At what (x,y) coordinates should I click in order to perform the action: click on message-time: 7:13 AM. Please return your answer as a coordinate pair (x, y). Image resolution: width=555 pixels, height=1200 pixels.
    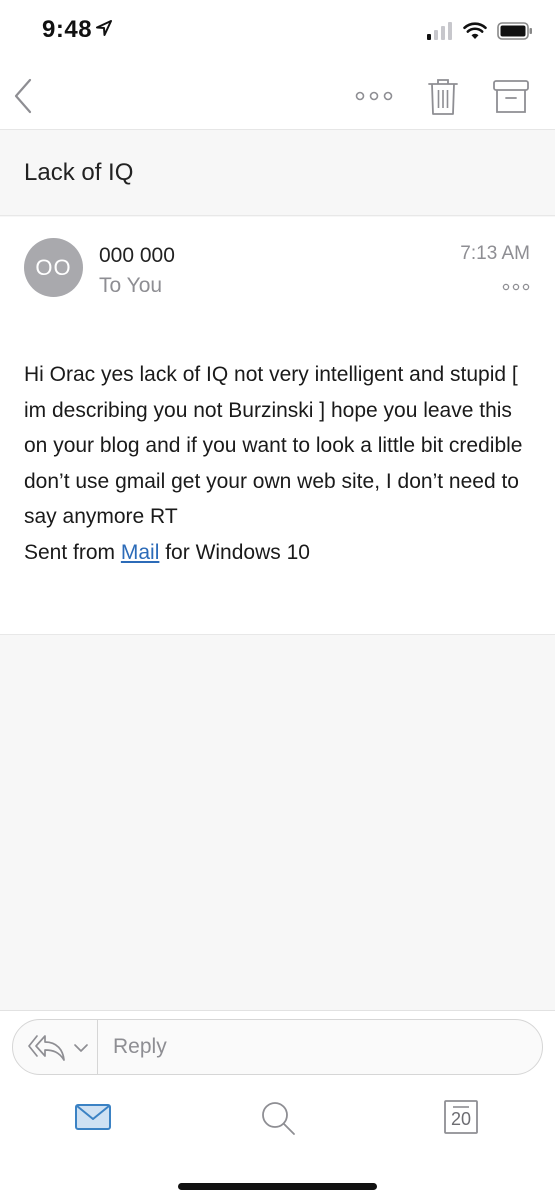
    Looking at the image, I should click on (495, 253).